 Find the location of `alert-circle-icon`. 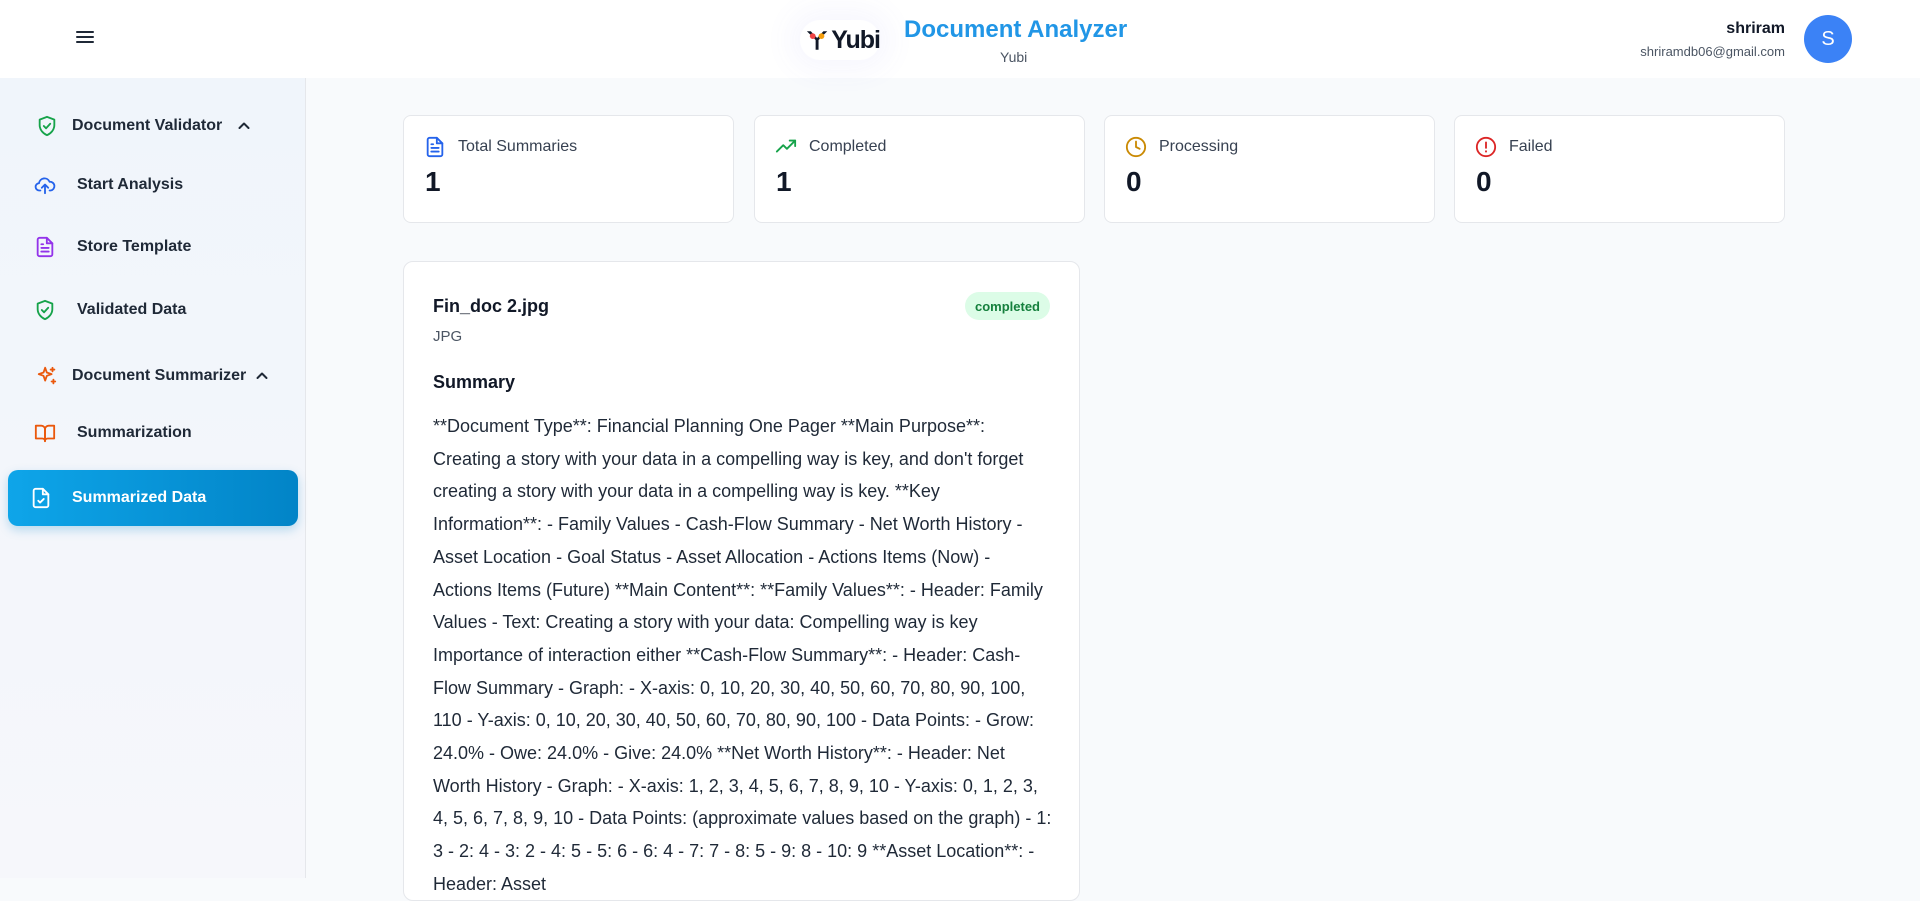

alert-circle-icon is located at coordinates (1486, 147).